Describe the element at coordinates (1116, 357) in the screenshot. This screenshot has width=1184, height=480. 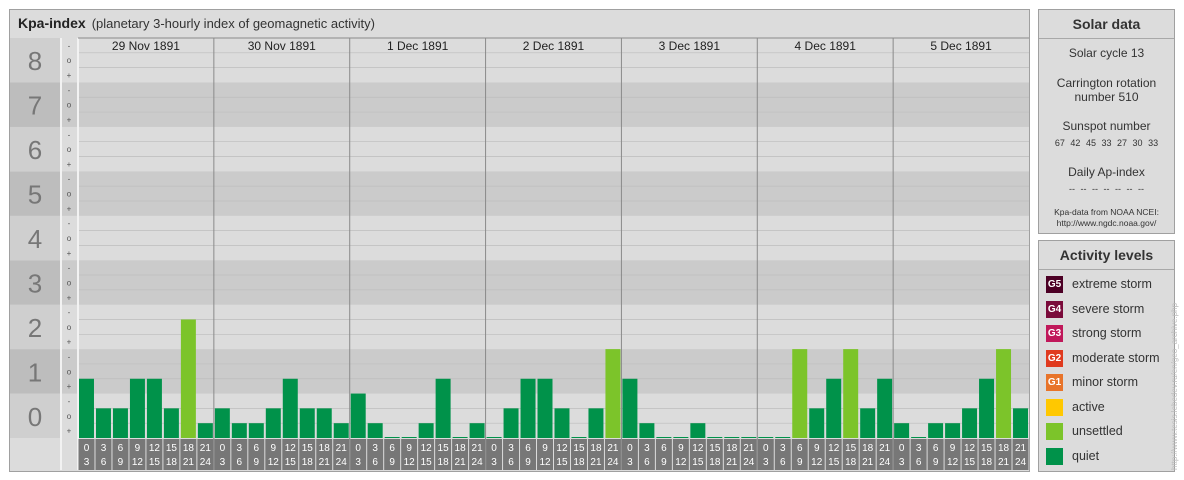
I see `level-label: moderate storm` at that location.